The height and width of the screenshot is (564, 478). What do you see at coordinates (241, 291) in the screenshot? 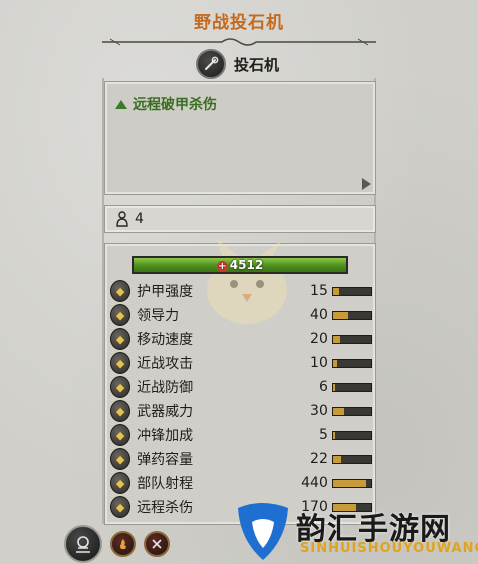
I see `stat-row: ◆ 护甲强度 15` at bounding box center [241, 291].